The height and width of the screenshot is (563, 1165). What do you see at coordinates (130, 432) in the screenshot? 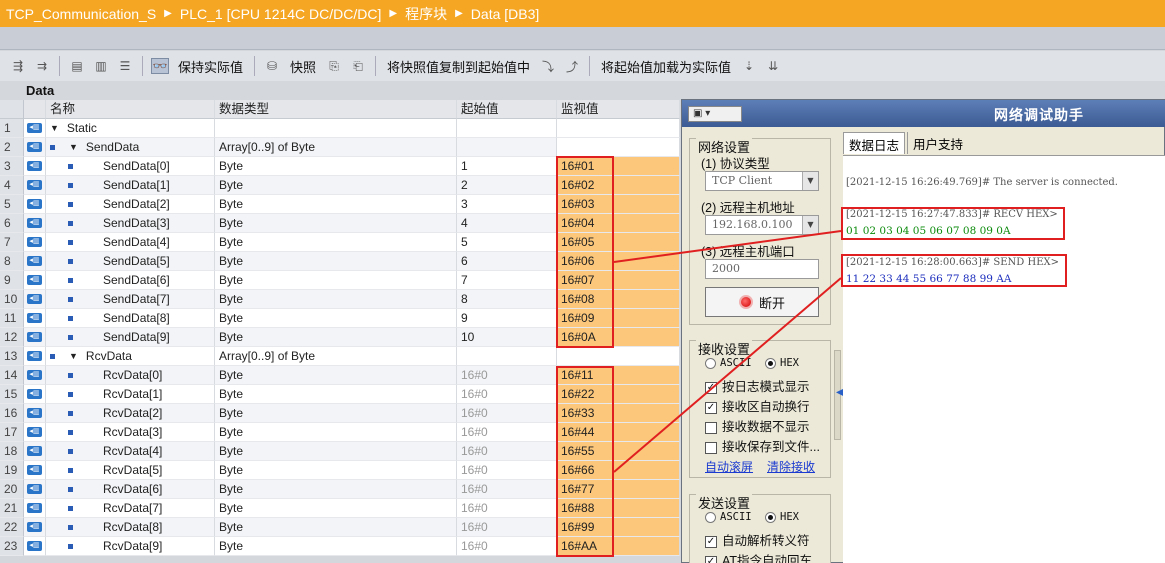
I see `name-cell: RcvData[3]` at bounding box center [130, 432].